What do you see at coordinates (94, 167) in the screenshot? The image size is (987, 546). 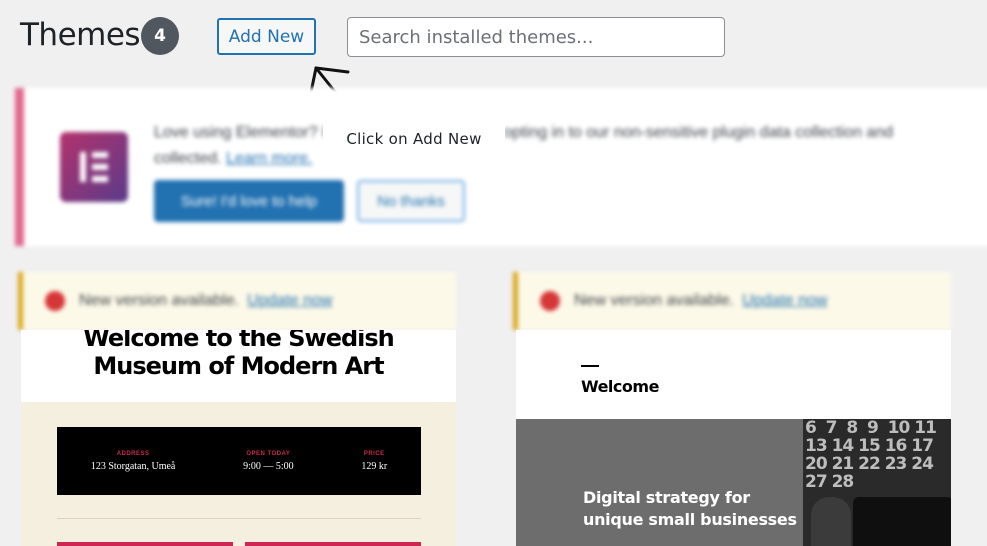 I see `elementor-logo-icon` at bounding box center [94, 167].